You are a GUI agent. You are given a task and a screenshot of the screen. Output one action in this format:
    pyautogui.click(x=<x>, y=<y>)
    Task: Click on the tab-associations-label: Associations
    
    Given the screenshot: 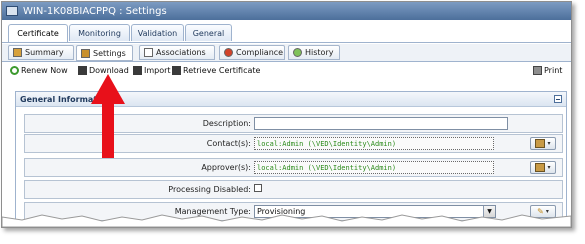 What is the action you would take?
    pyautogui.click(x=181, y=52)
    